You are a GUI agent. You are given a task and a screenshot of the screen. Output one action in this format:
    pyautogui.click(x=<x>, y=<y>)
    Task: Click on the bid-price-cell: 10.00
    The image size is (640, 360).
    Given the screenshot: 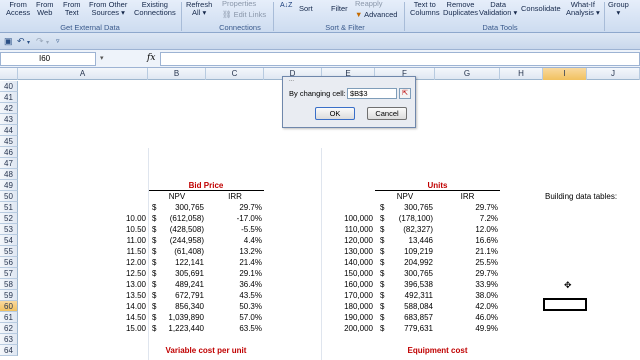 What is the action you would take?
    pyautogui.click(x=82, y=218)
    